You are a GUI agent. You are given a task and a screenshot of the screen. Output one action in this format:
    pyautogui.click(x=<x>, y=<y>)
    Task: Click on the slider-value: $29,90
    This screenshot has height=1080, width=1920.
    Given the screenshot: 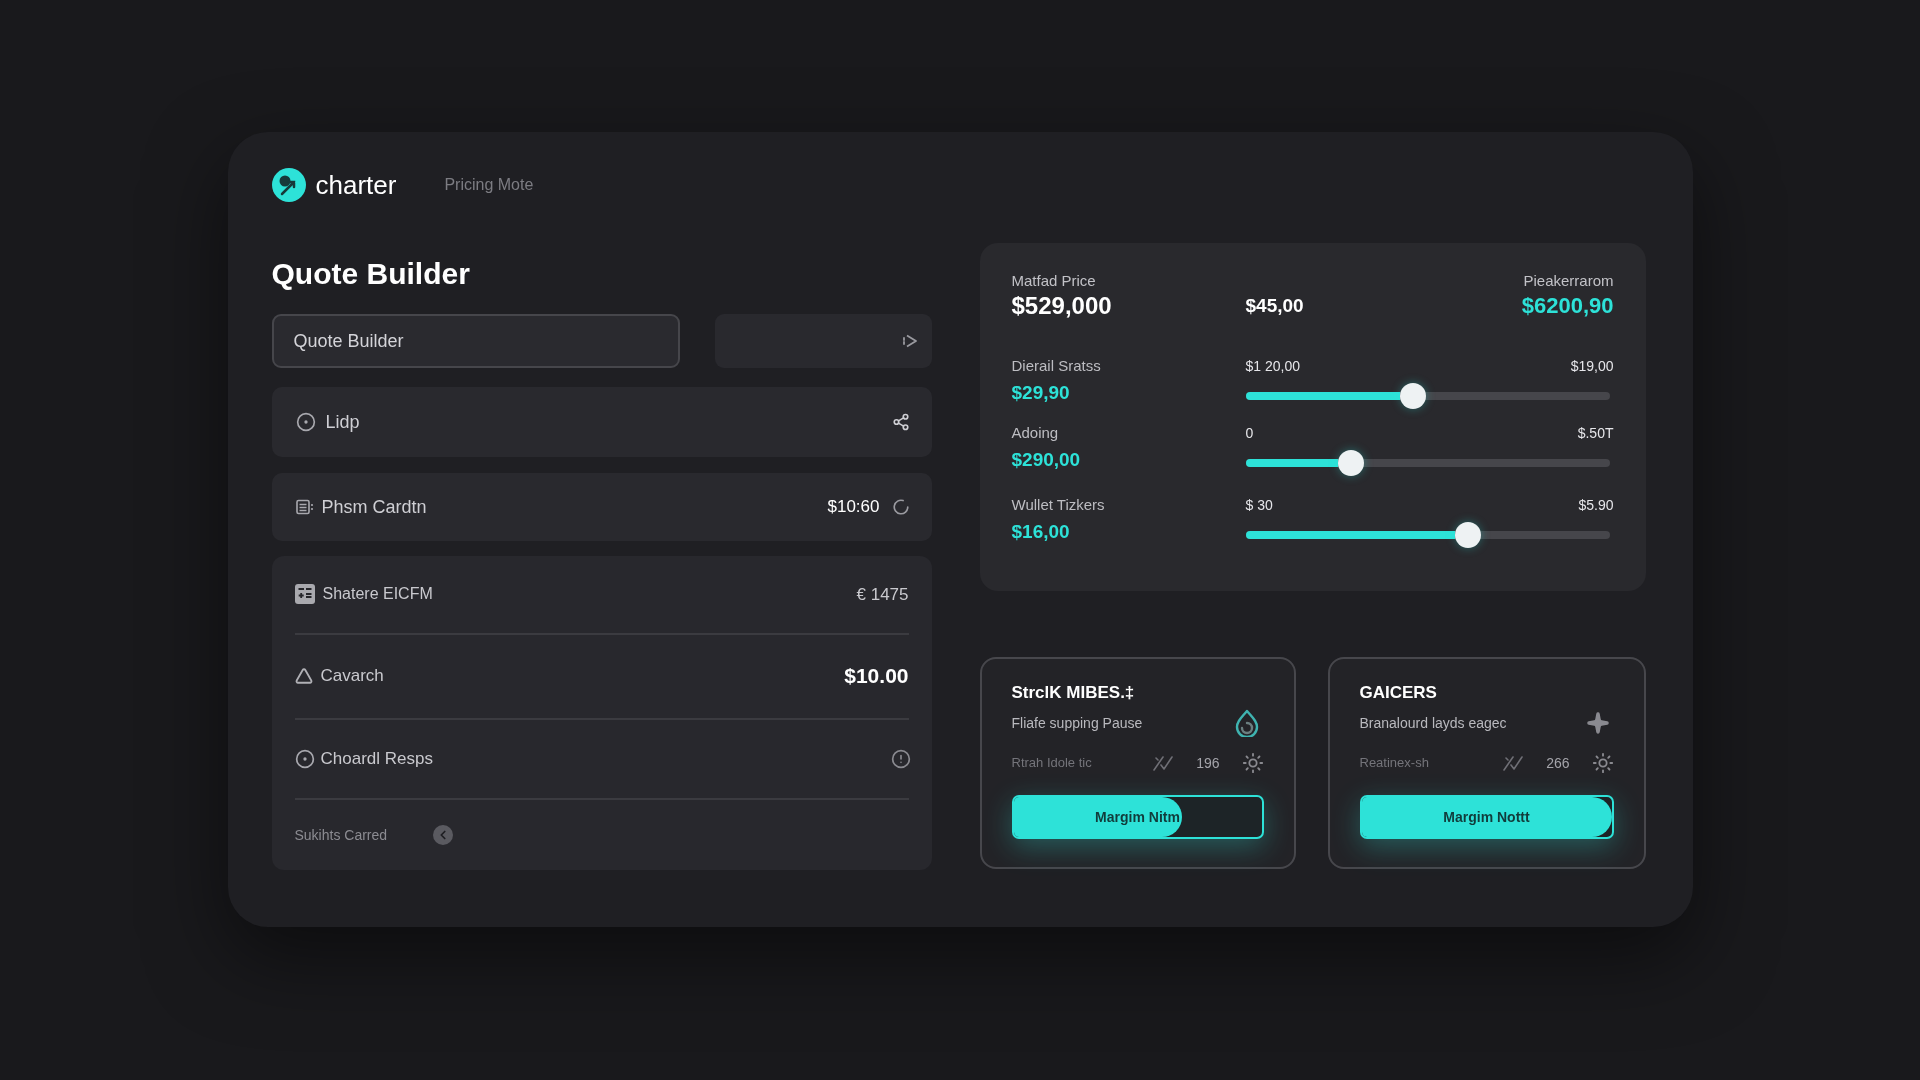 What is the action you would take?
    pyautogui.click(x=1040, y=393)
    